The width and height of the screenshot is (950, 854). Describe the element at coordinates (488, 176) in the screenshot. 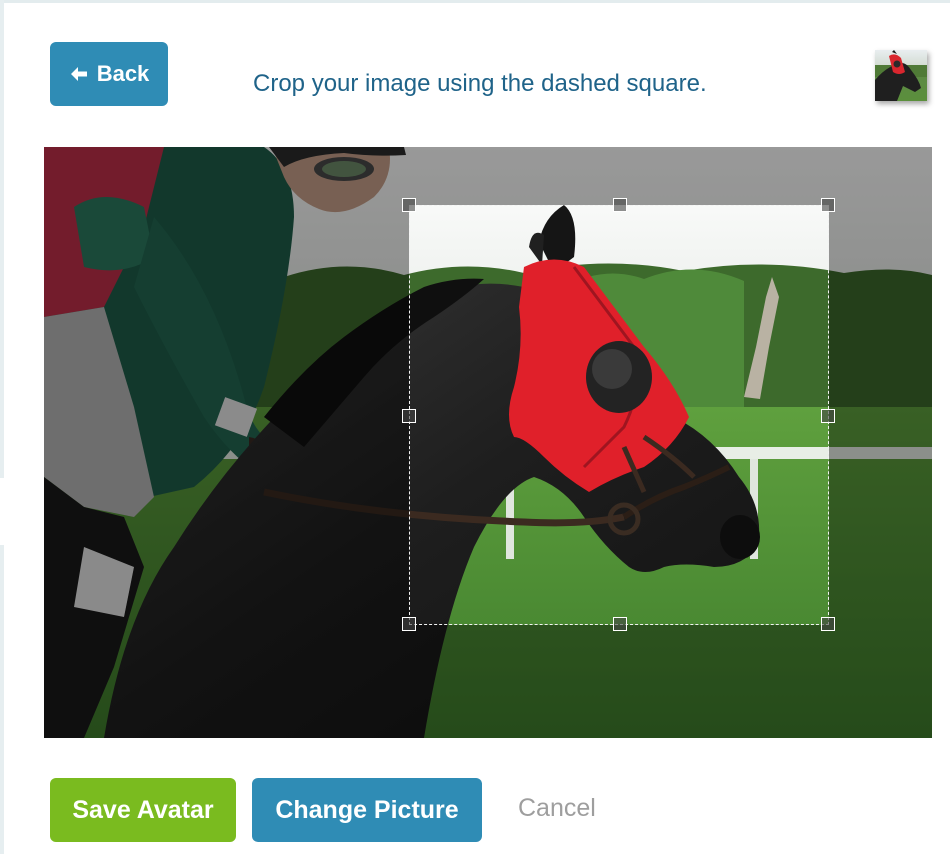

I see `dim-overlay-top` at that location.